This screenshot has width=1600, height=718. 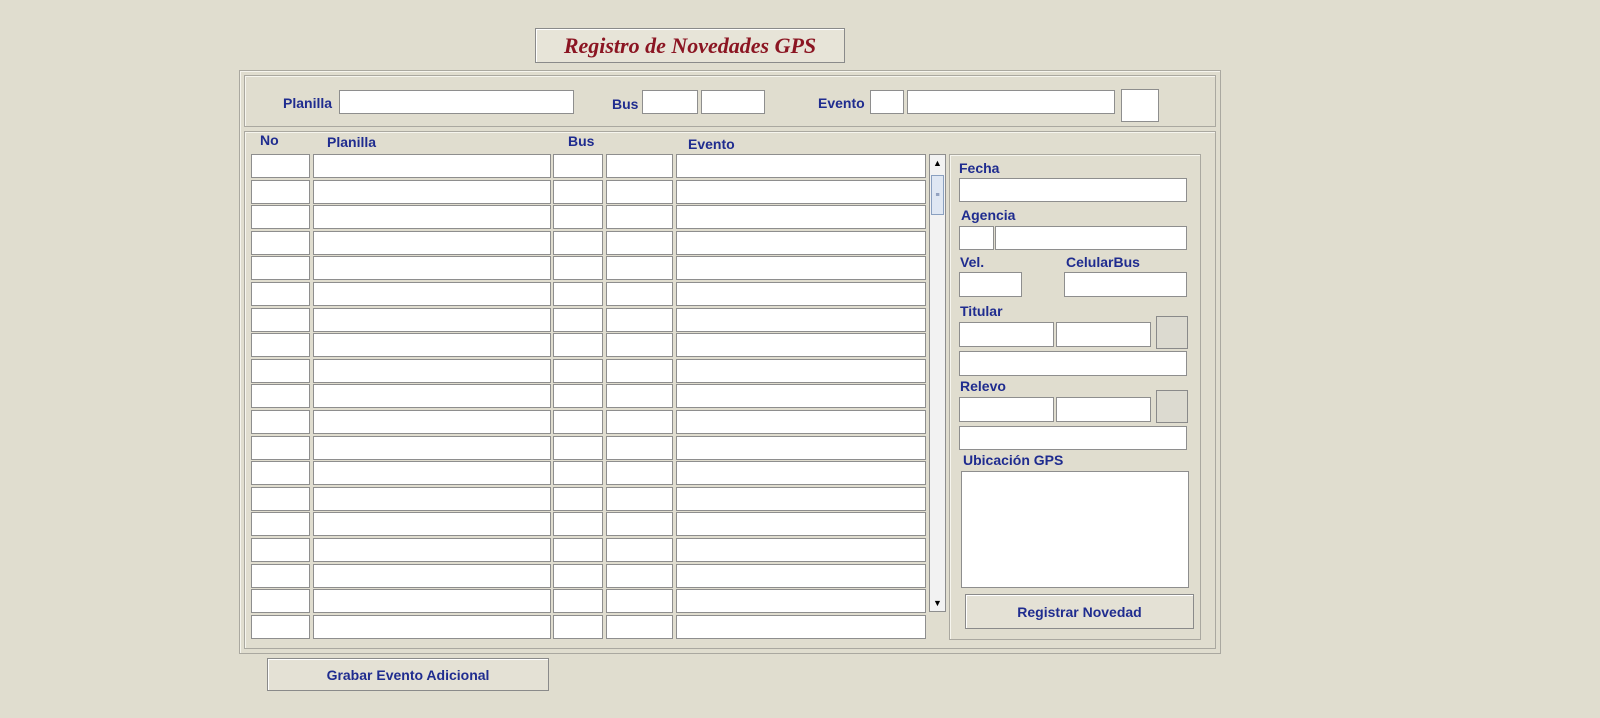 I want to click on grid-scrollbar: ▲ ≡ ▼, so click(x=937, y=383).